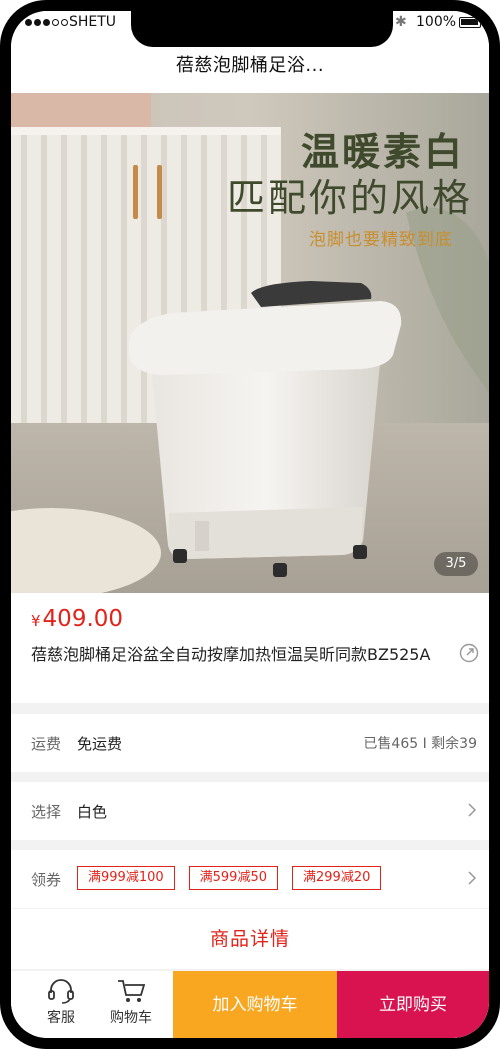  I want to click on product-details-label: 商品详情, so click(249, 939).